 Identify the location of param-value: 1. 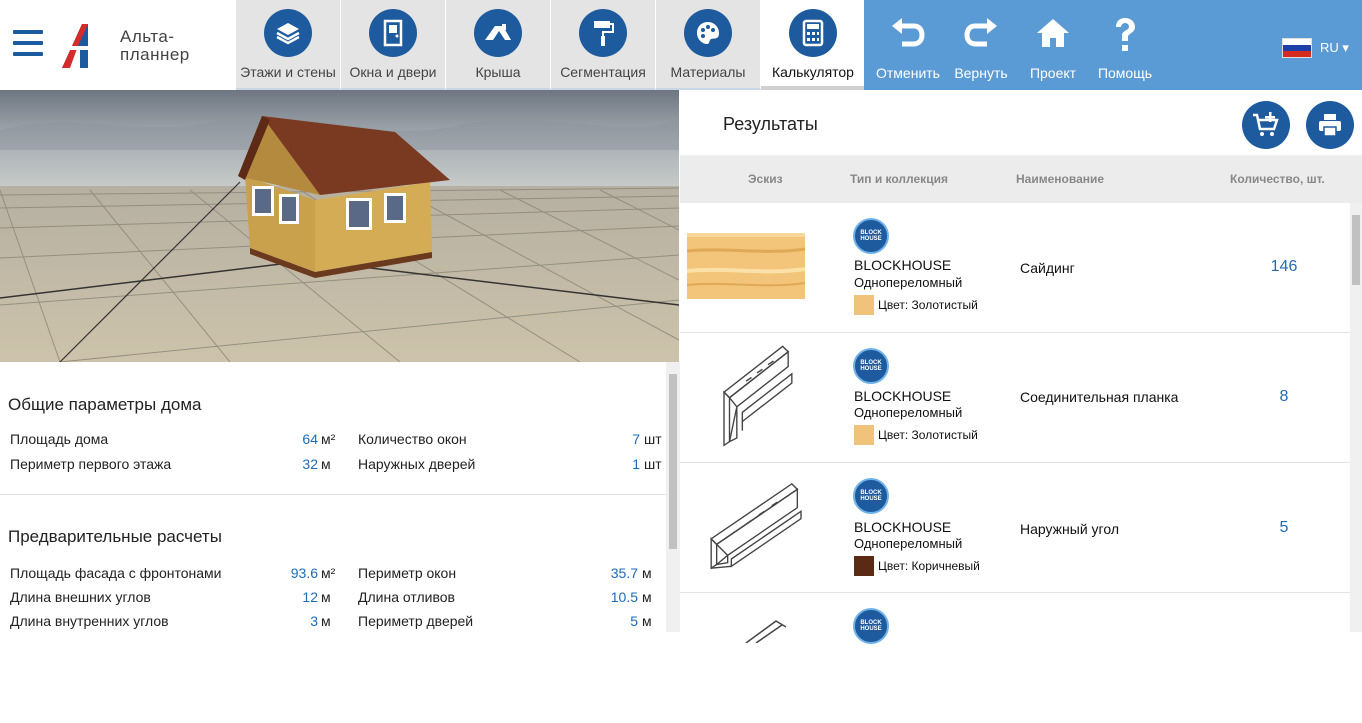
(636, 464).